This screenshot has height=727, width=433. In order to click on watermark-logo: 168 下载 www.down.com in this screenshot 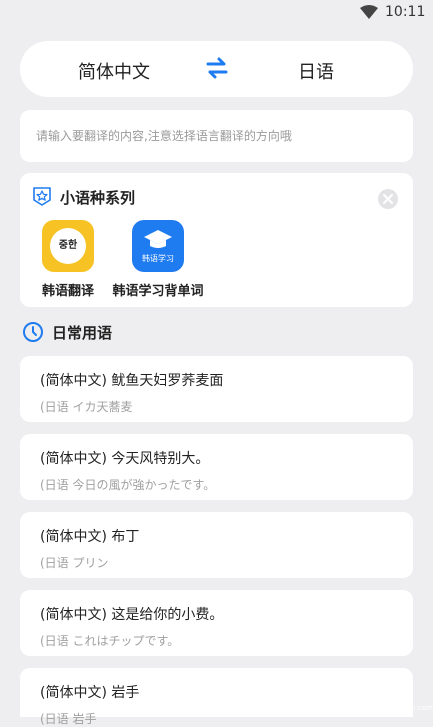, I will do `click(361, 693)`.